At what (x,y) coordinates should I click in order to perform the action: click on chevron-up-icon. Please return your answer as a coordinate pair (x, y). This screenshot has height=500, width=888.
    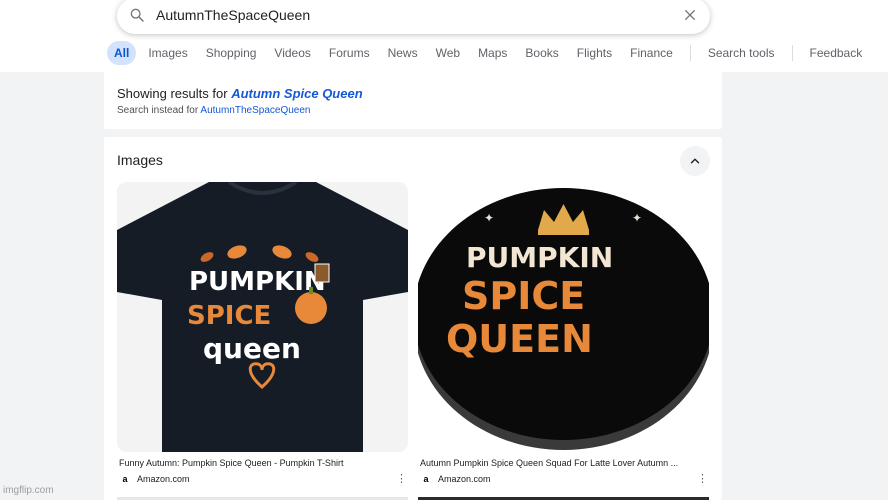
    Looking at the image, I should click on (695, 161).